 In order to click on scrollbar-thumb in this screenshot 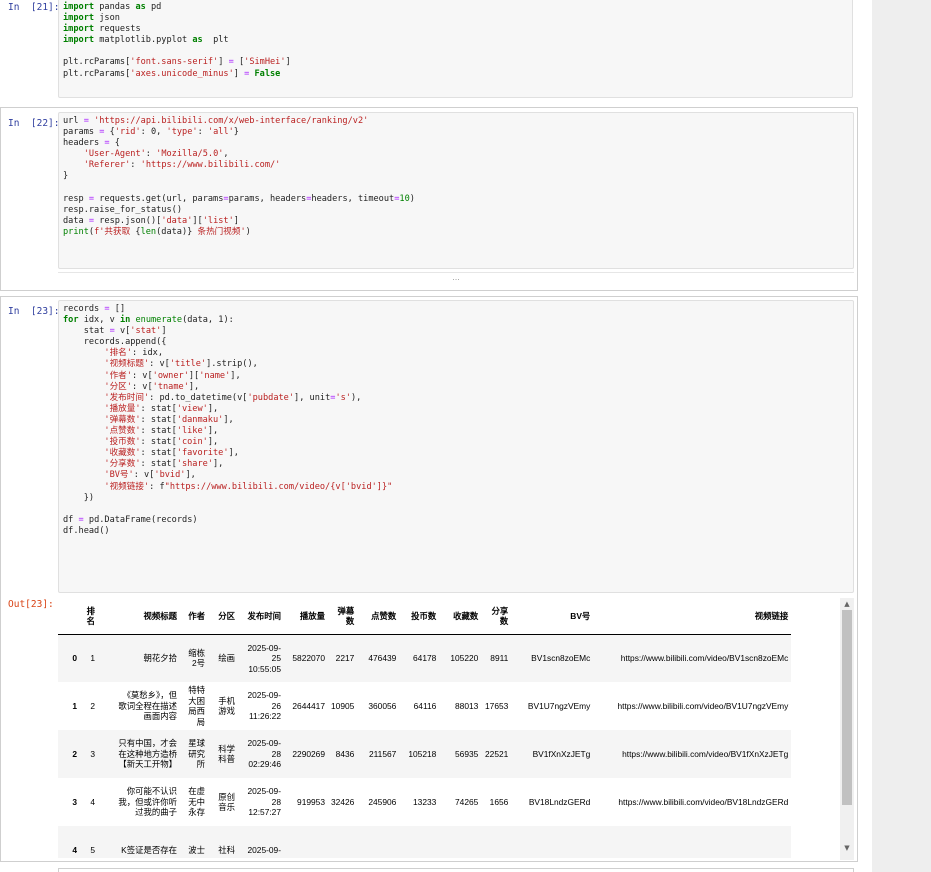, I will do `click(847, 707)`.